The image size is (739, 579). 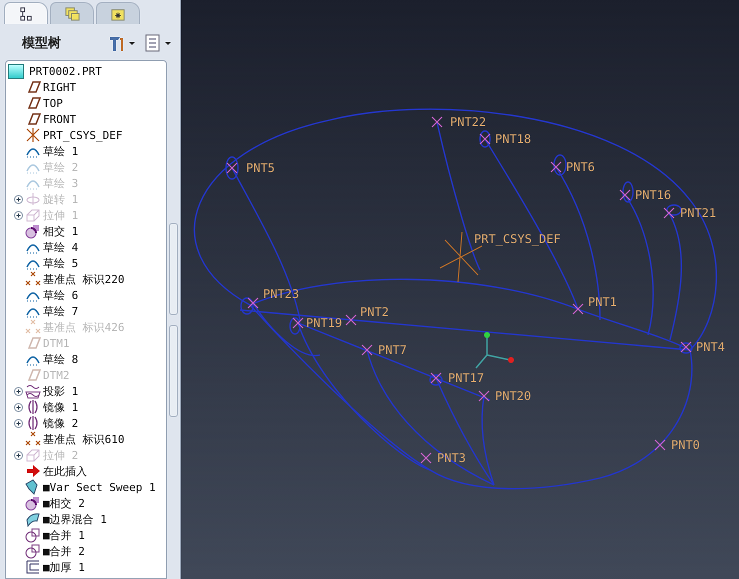 What do you see at coordinates (468, 122) in the screenshot?
I see `point-label: PNT22` at bounding box center [468, 122].